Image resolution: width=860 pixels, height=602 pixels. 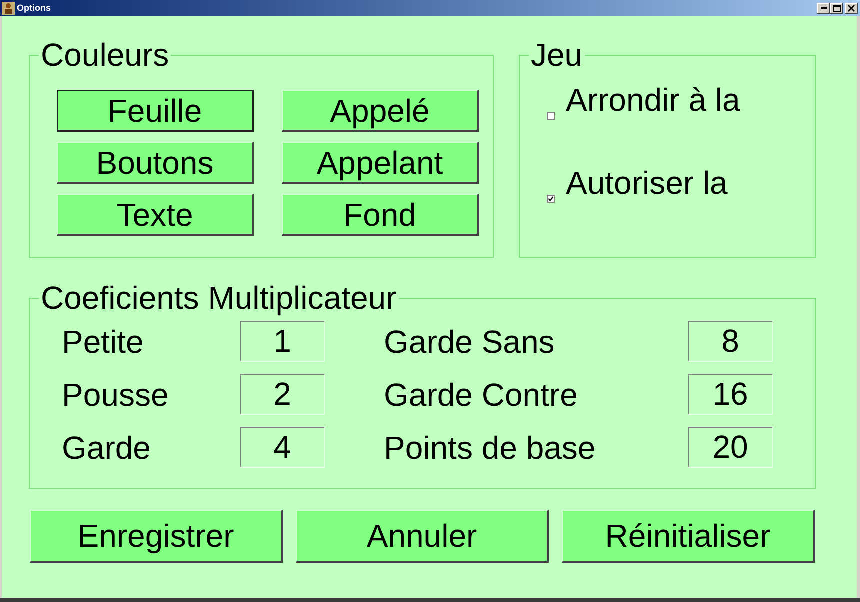 I want to click on minimize-icon, so click(x=823, y=8).